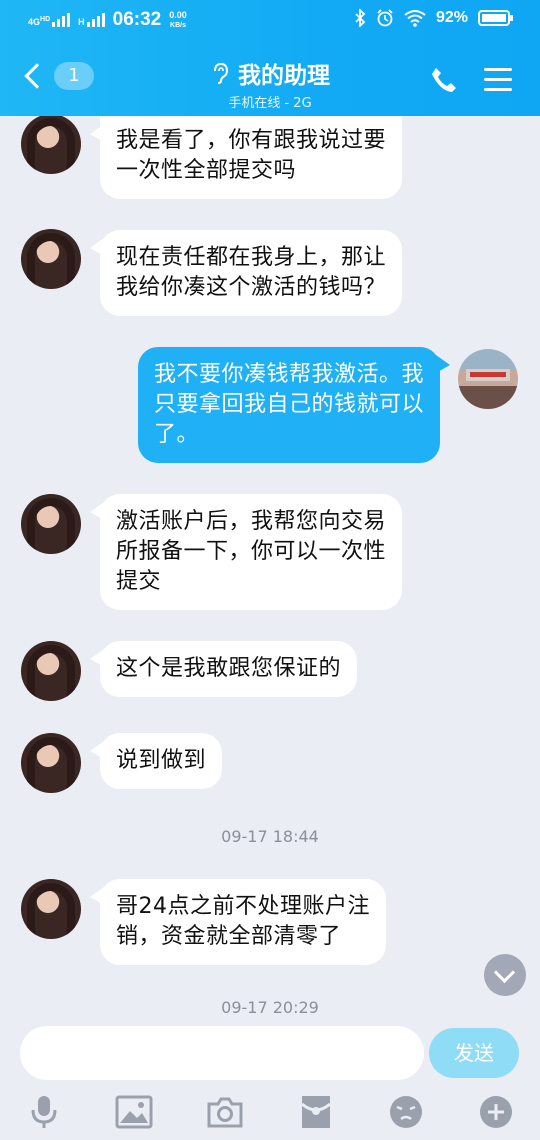 Image resolution: width=540 pixels, height=1140 pixels. What do you see at coordinates (222, 1053) in the screenshot?
I see `message-input` at bounding box center [222, 1053].